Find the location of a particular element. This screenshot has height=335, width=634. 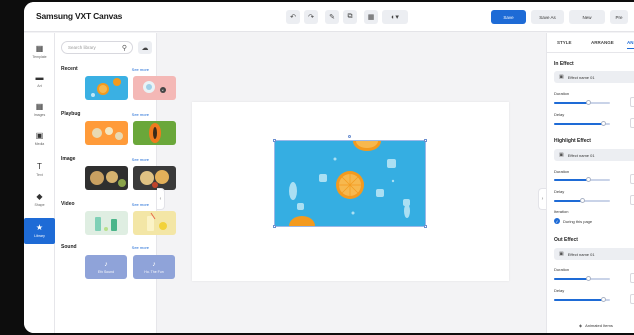

text-icon: T is located at coordinates (39, 166).